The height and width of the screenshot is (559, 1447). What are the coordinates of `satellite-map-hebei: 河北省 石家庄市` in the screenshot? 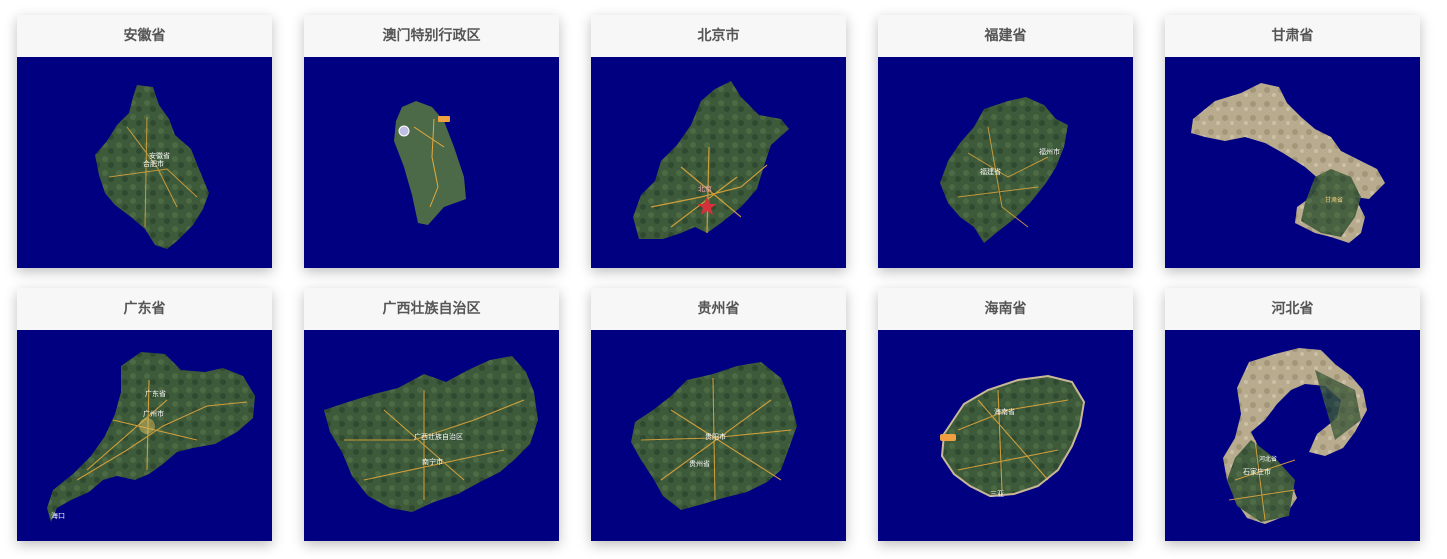 It's located at (1292, 435).